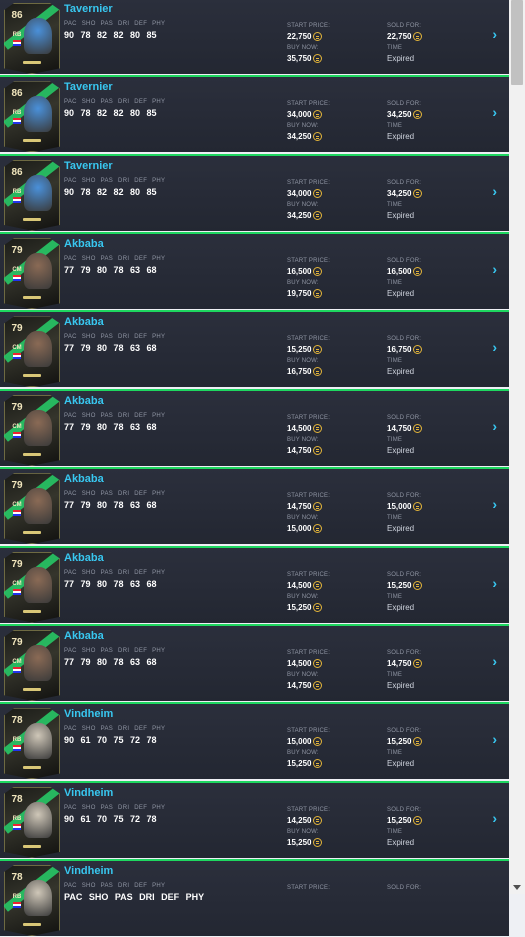 Image resolution: width=525 pixels, height=937 pixels. Describe the element at coordinates (299, 36) in the screenshot. I see `start-price-value: 22,750` at that location.